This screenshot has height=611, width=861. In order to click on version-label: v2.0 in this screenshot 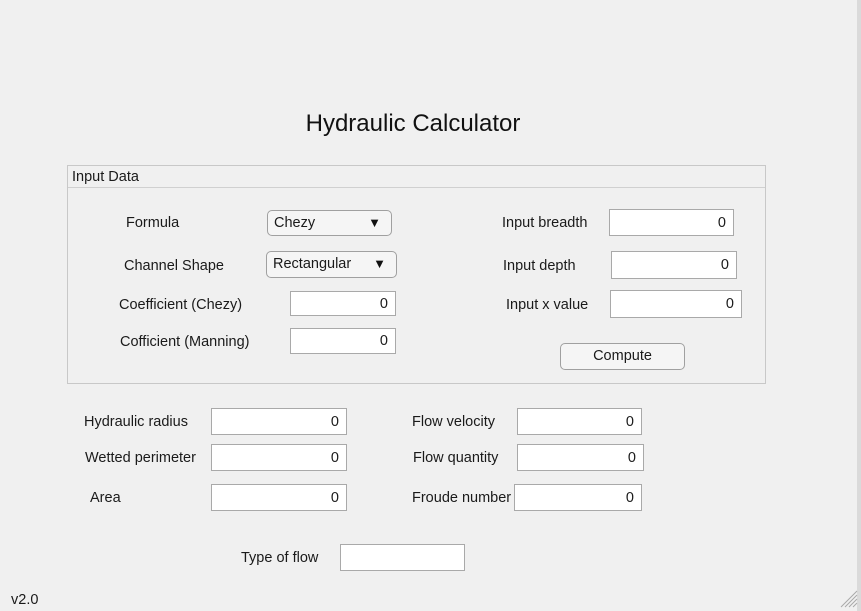, I will do `click(25, 600)`.